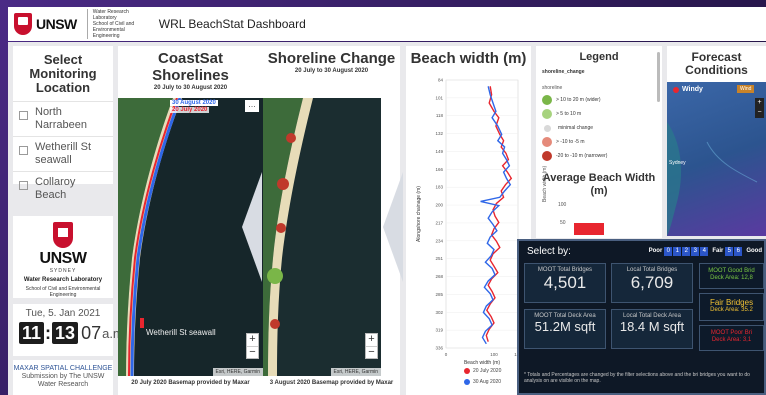 The image size is (766, 395). What do you see at coordinates (731, 333) in the screenshot?
I see `poor-label: MOOT Poor Bri` at bounding box center [731, 333].